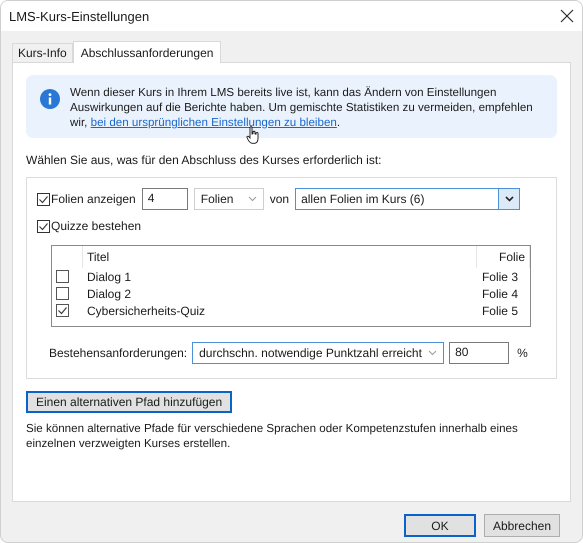 The image size is (583, 543). I want to click on column-header: Titel, so click(98, 257).